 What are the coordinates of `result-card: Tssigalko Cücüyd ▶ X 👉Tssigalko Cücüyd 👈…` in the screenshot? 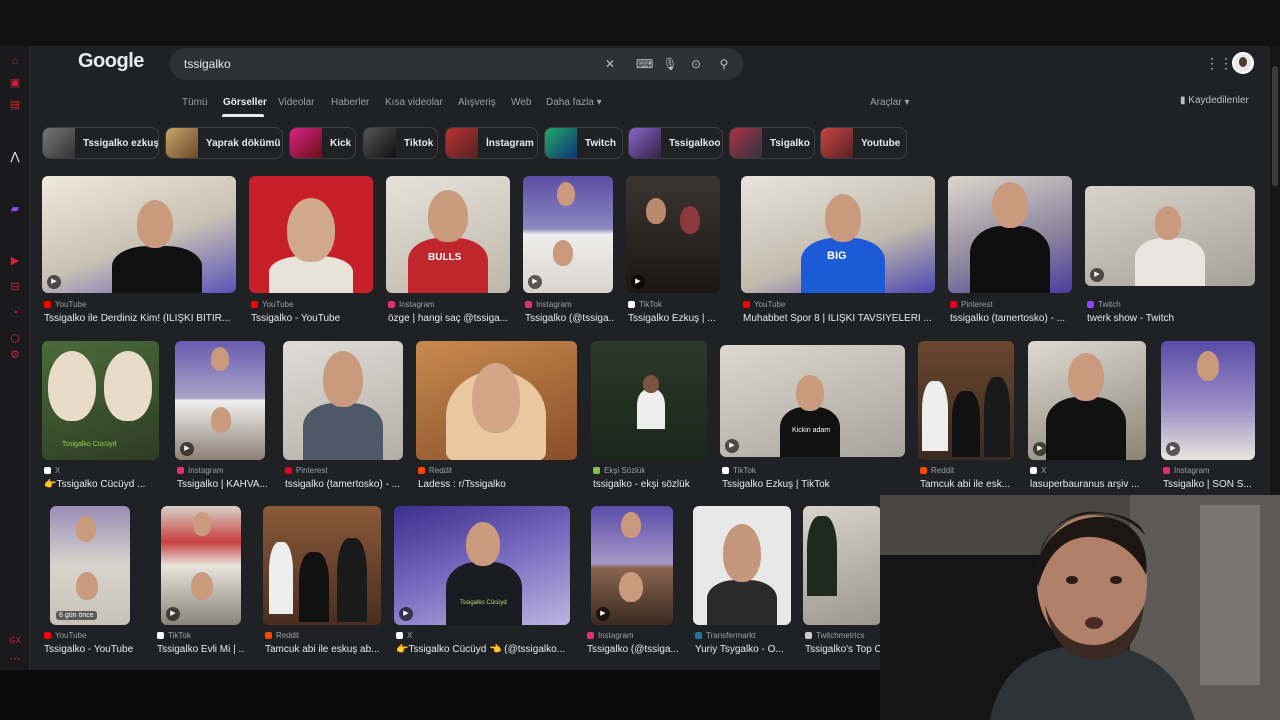 It's located at (482, 581).